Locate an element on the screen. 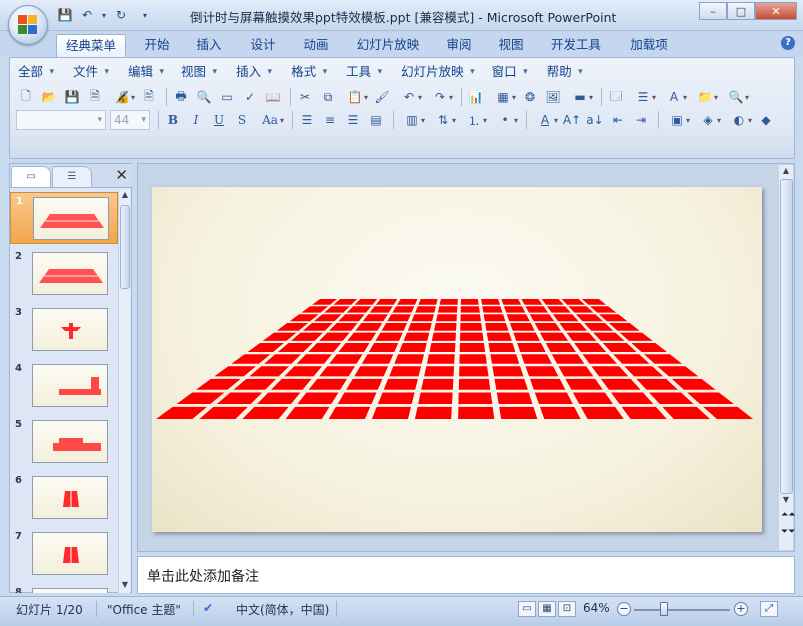 The width and height of the screenshot is (803, 626). previous-slide-icon: ⏶⏶ is located at coordinates (788, 515).